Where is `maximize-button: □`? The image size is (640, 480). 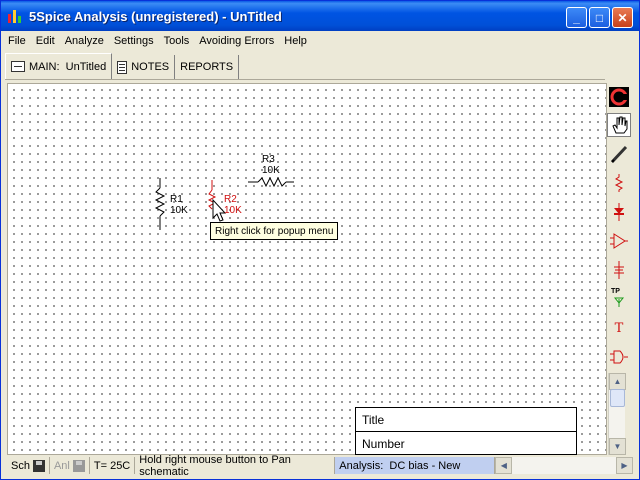
maximize-button: □ is located at coordinates (599, 17).